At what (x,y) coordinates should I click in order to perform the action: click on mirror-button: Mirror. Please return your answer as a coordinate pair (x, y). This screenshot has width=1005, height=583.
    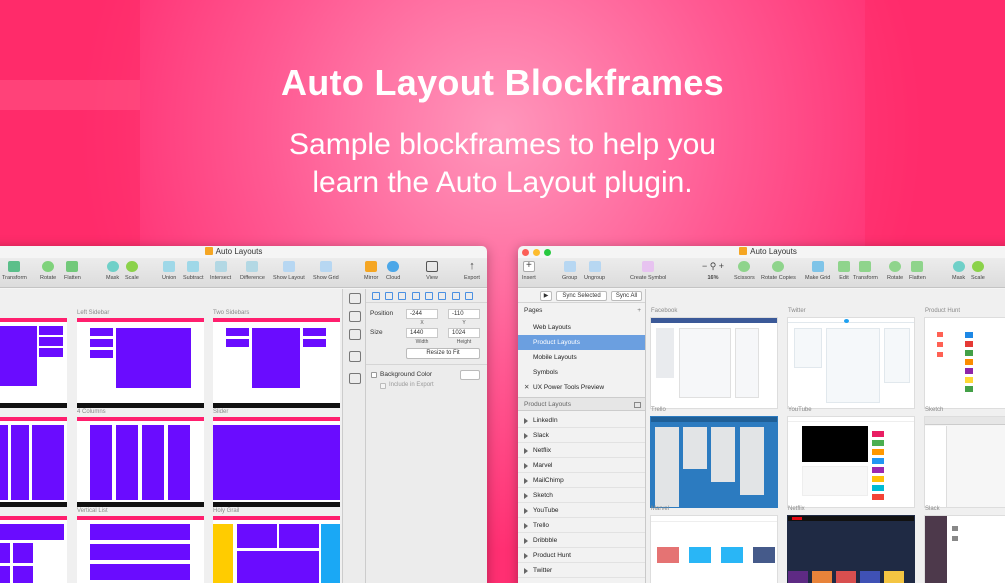
    Looking at the image, I should click on (371, 271).